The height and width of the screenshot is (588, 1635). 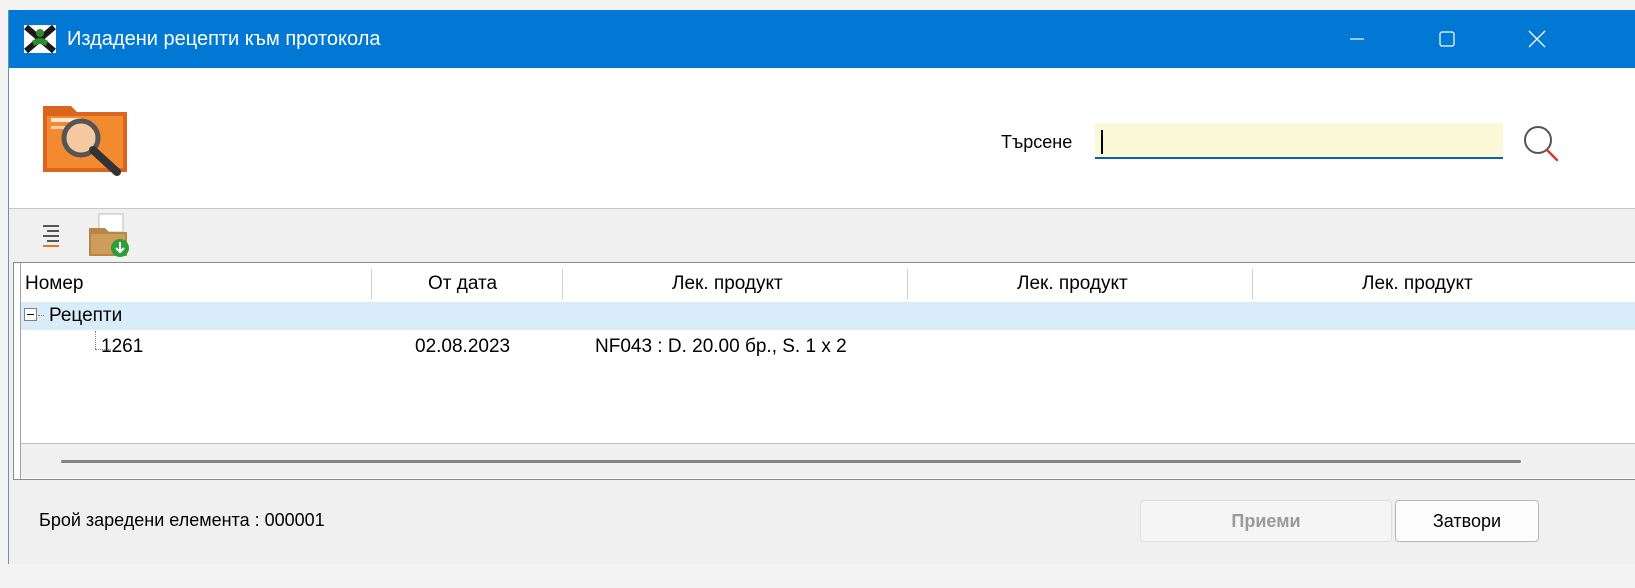 What do you see at coordinates (1467, 521) in the screenshot?
I see `close-button: Затвори` at bounding box center [1467, 521].